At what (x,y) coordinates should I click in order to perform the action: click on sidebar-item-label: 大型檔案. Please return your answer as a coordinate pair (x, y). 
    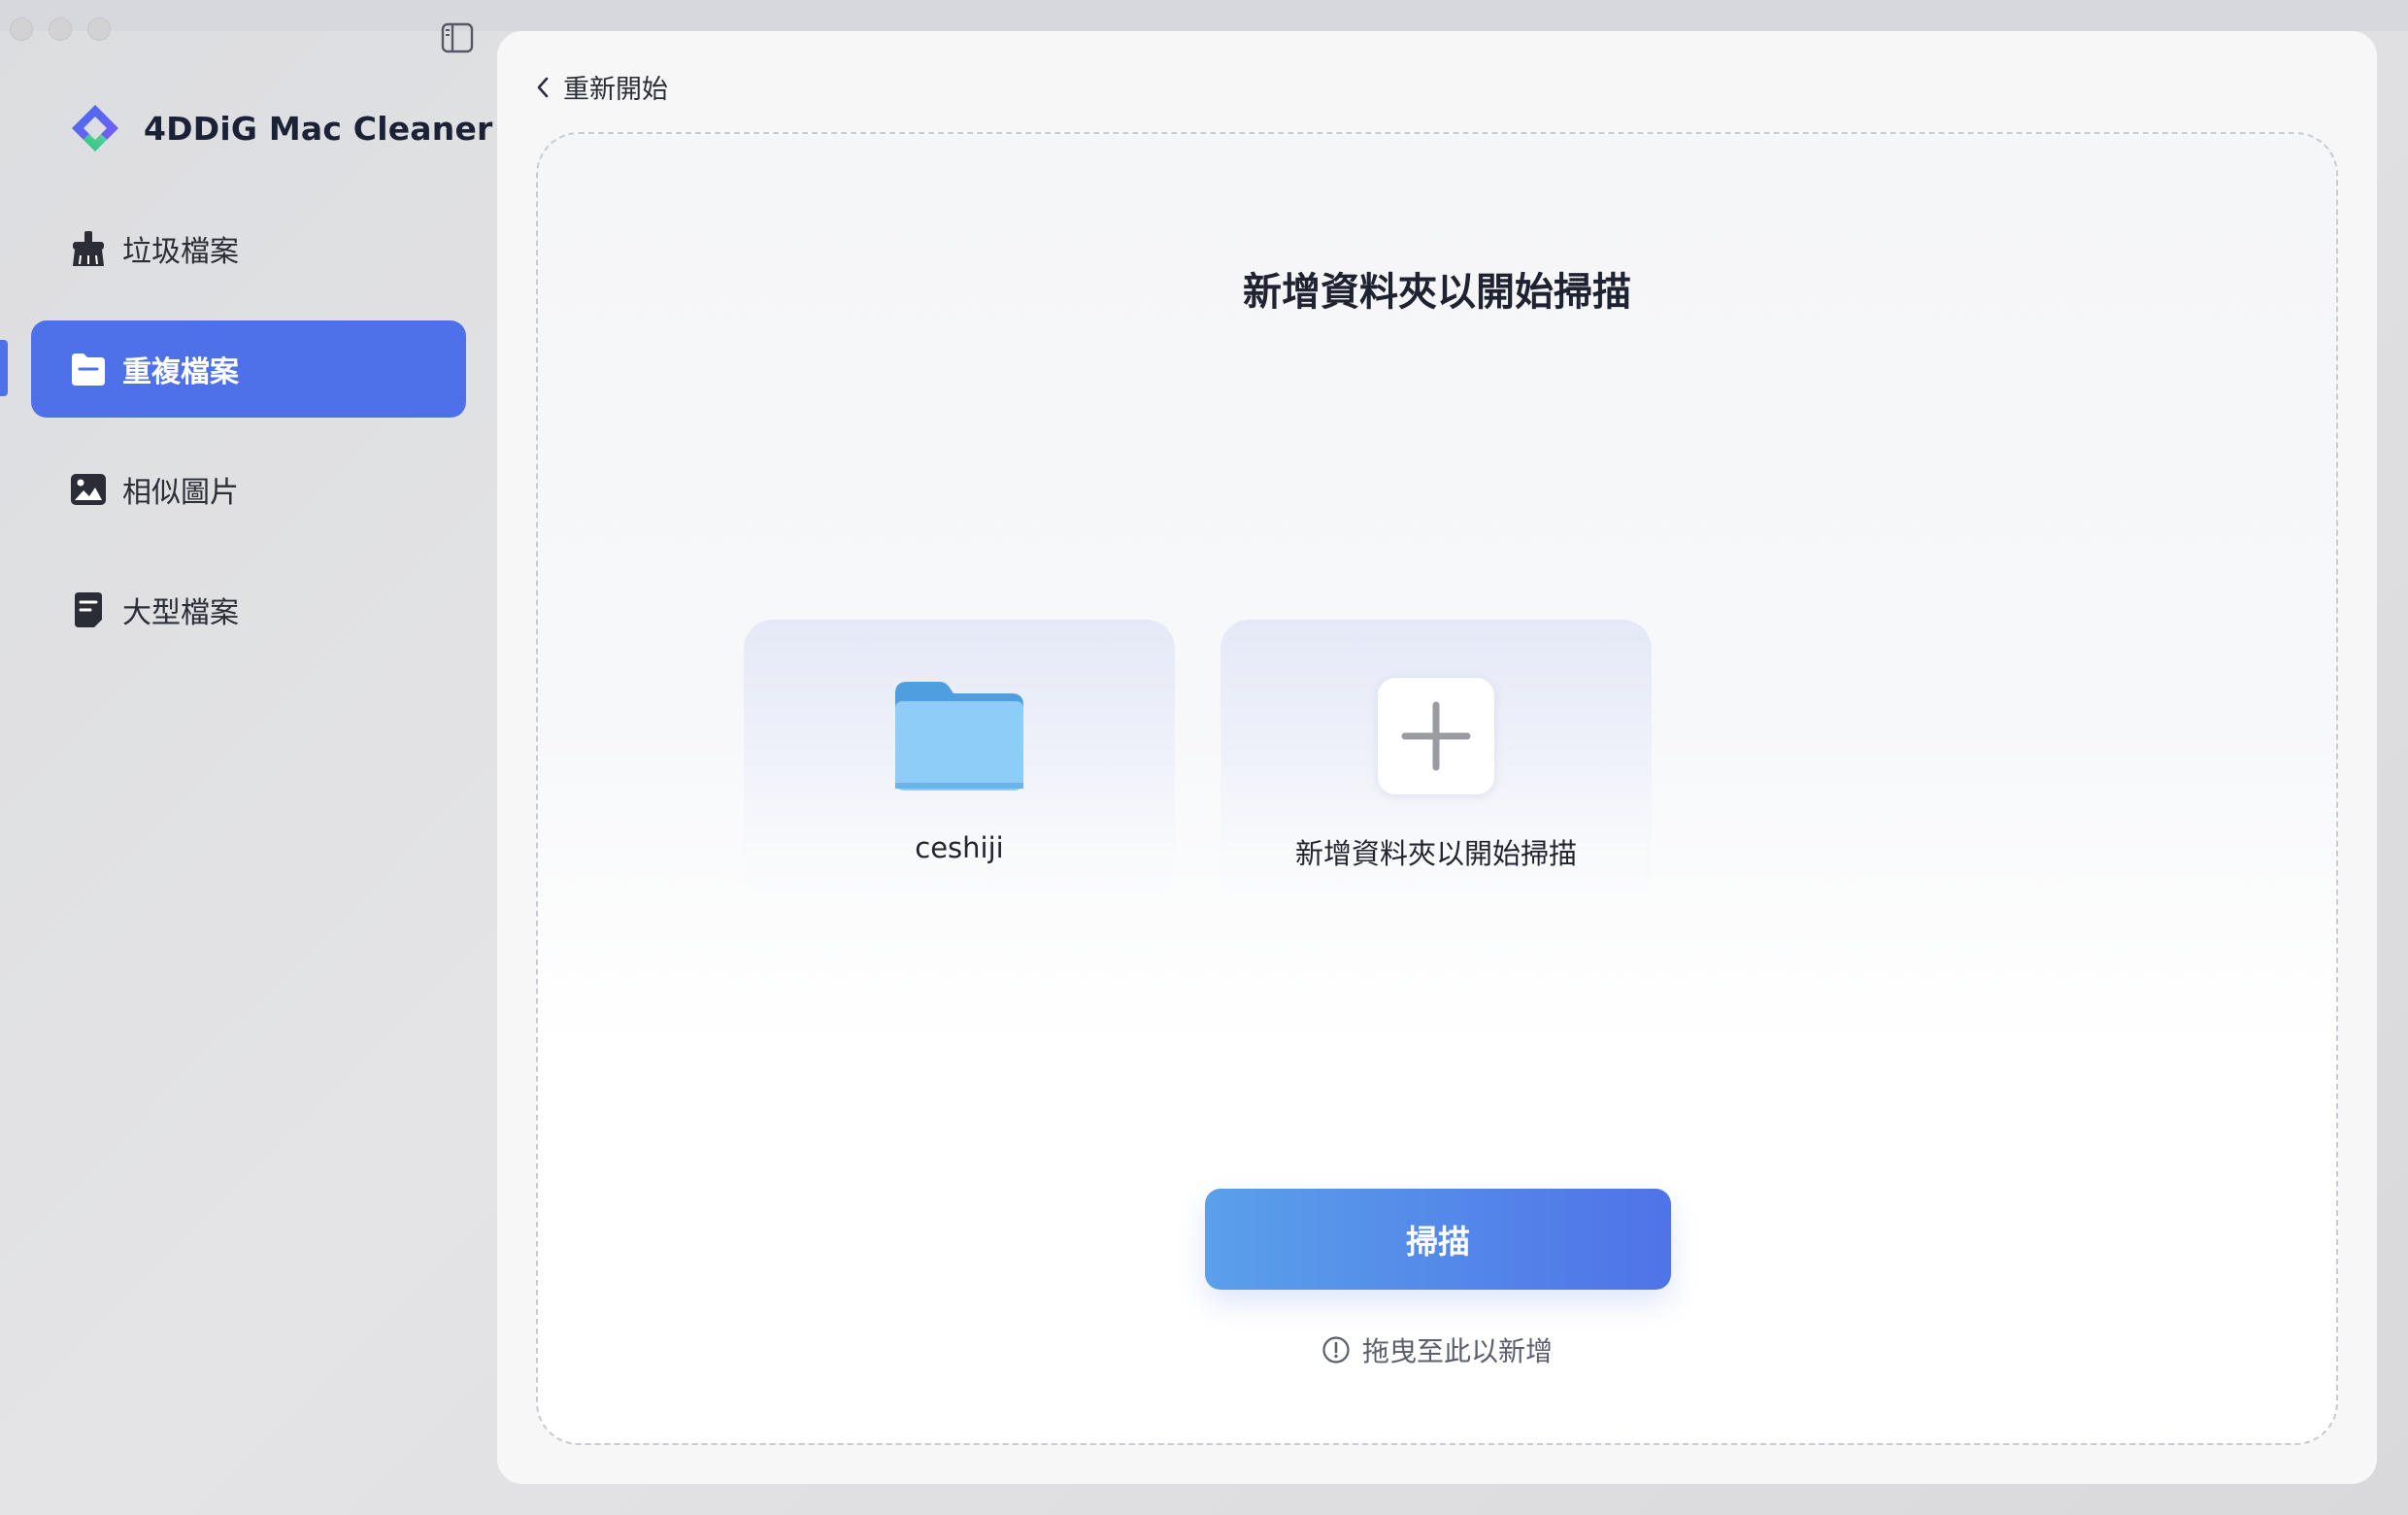
    Looking at the image, I should click on (181, 613).